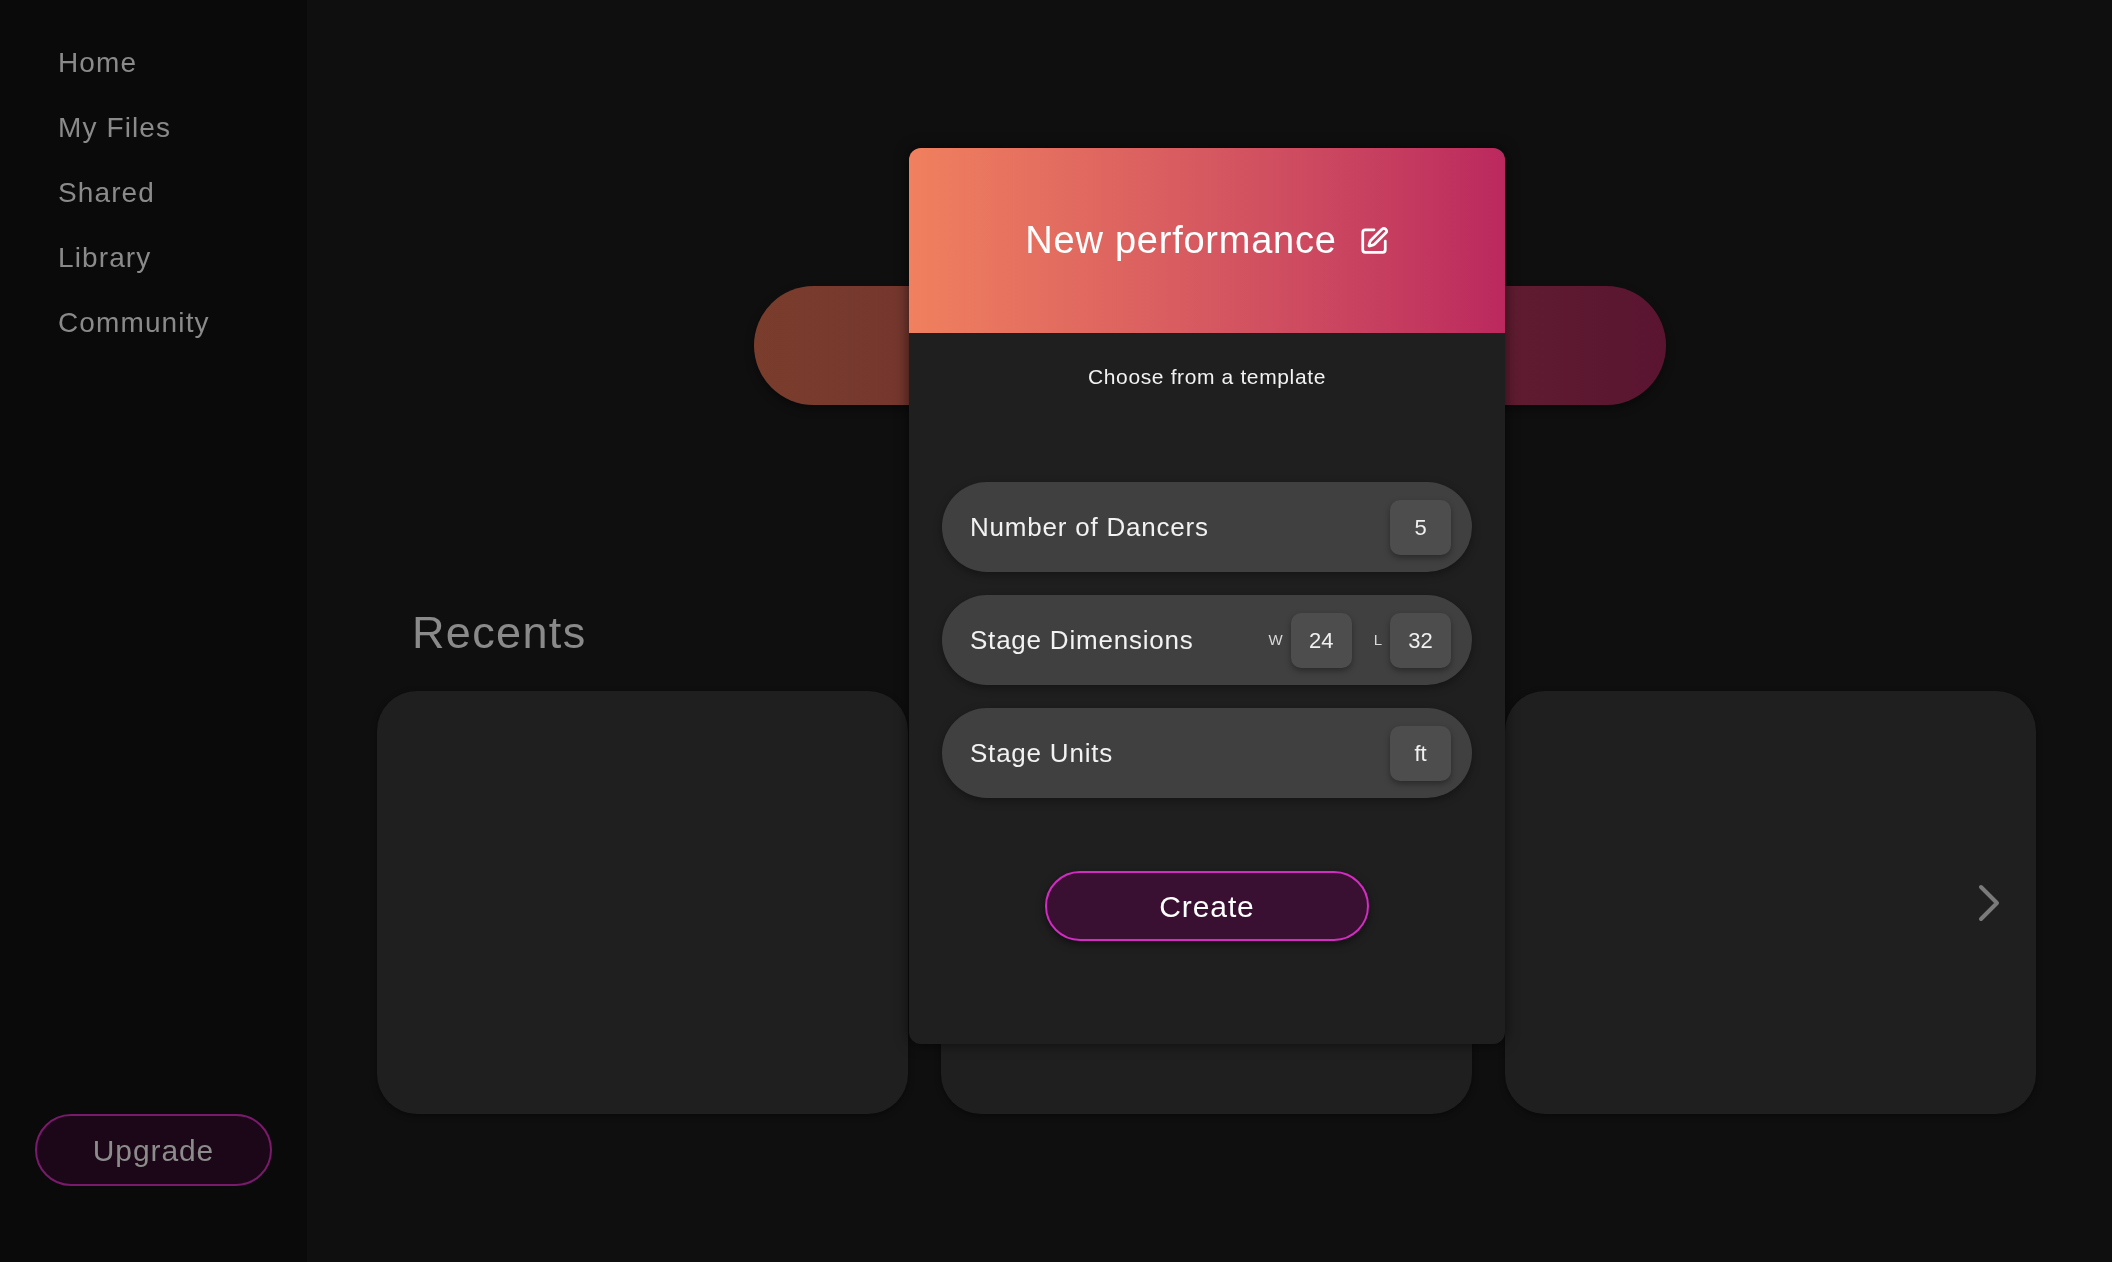  What do you see at coordinates (1420, 640) in the screenshot?
I see `value-field: 32` at bounding box center [1420, 640].